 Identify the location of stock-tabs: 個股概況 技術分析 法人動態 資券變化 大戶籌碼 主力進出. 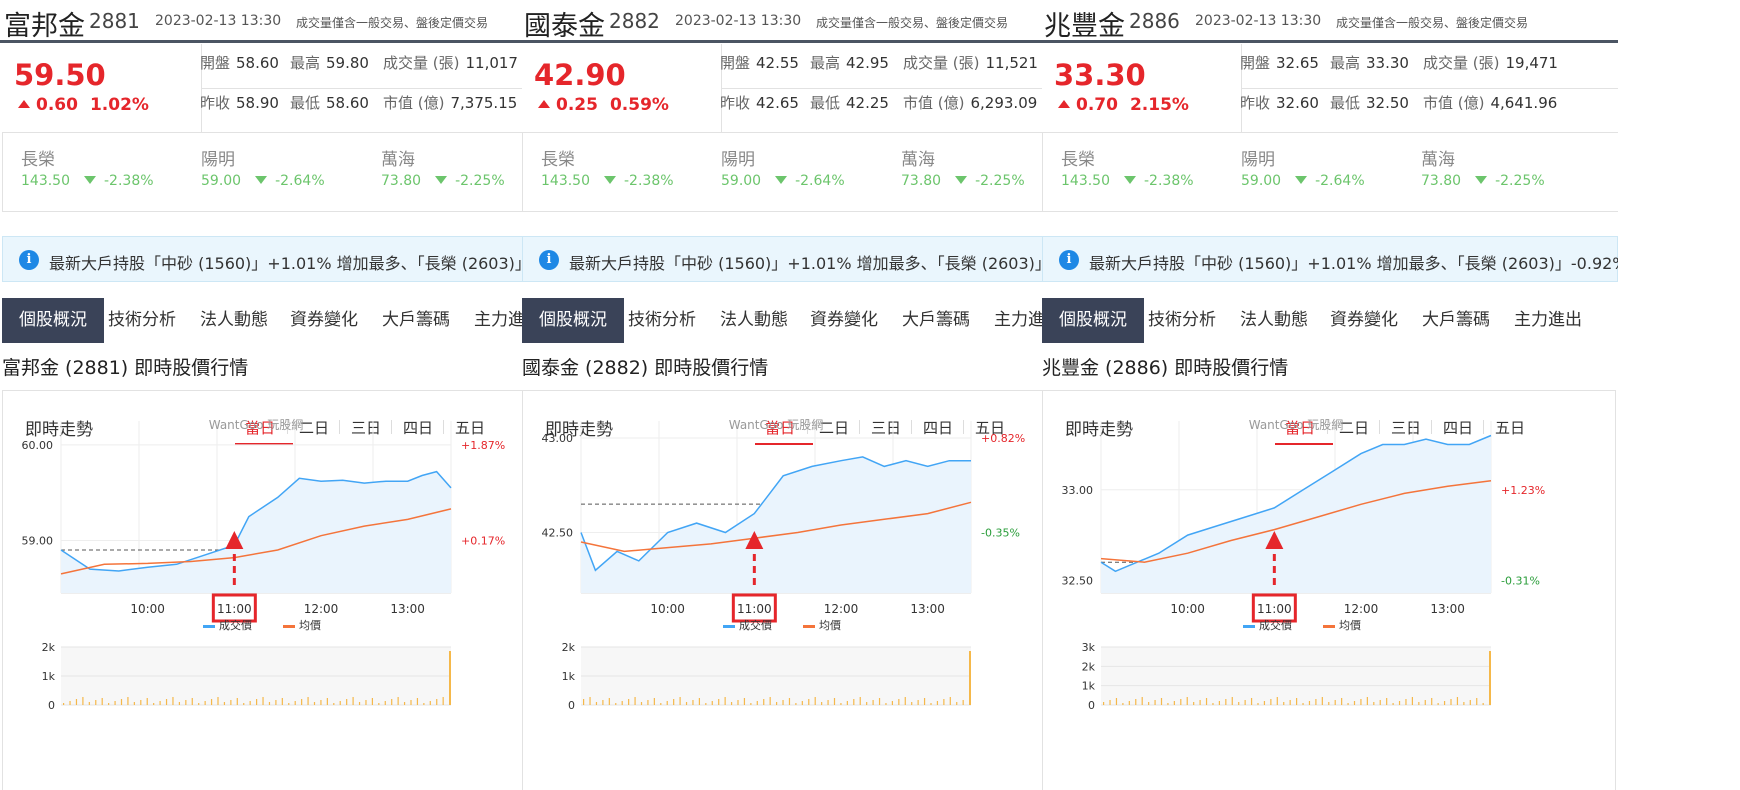
(810, 320).